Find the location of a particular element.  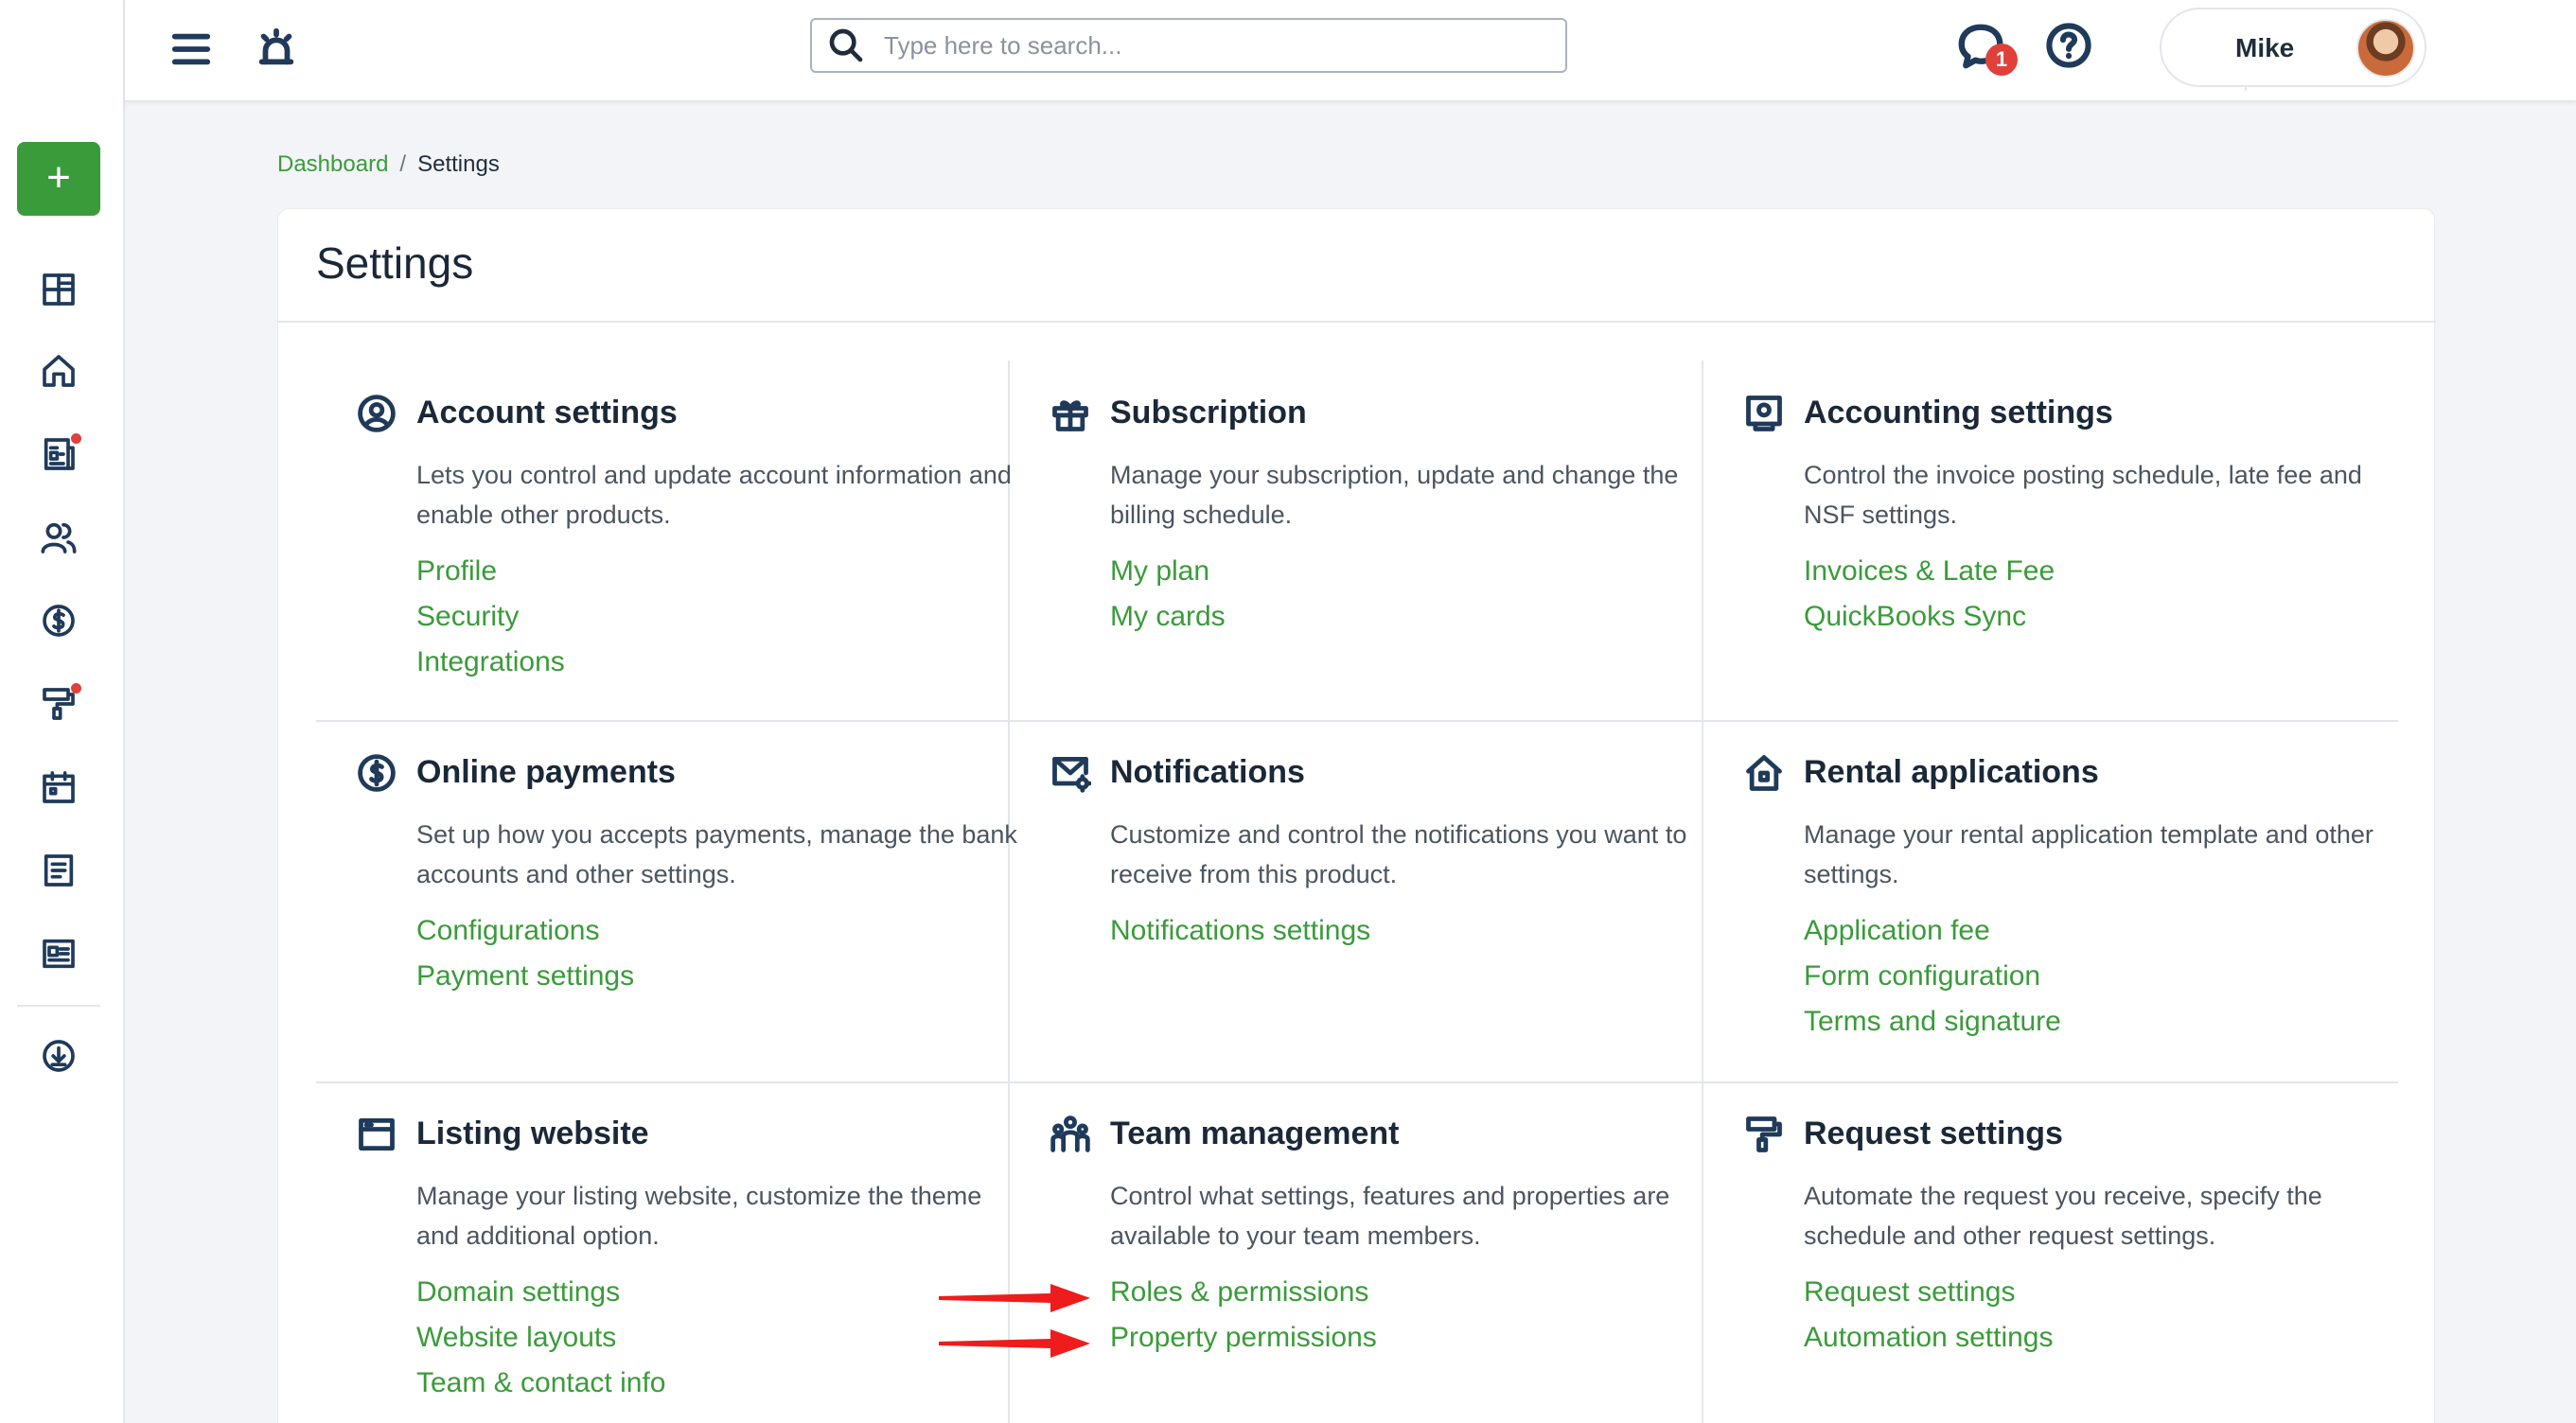

sidebar-item-documents is located at coordinates (58, 870).